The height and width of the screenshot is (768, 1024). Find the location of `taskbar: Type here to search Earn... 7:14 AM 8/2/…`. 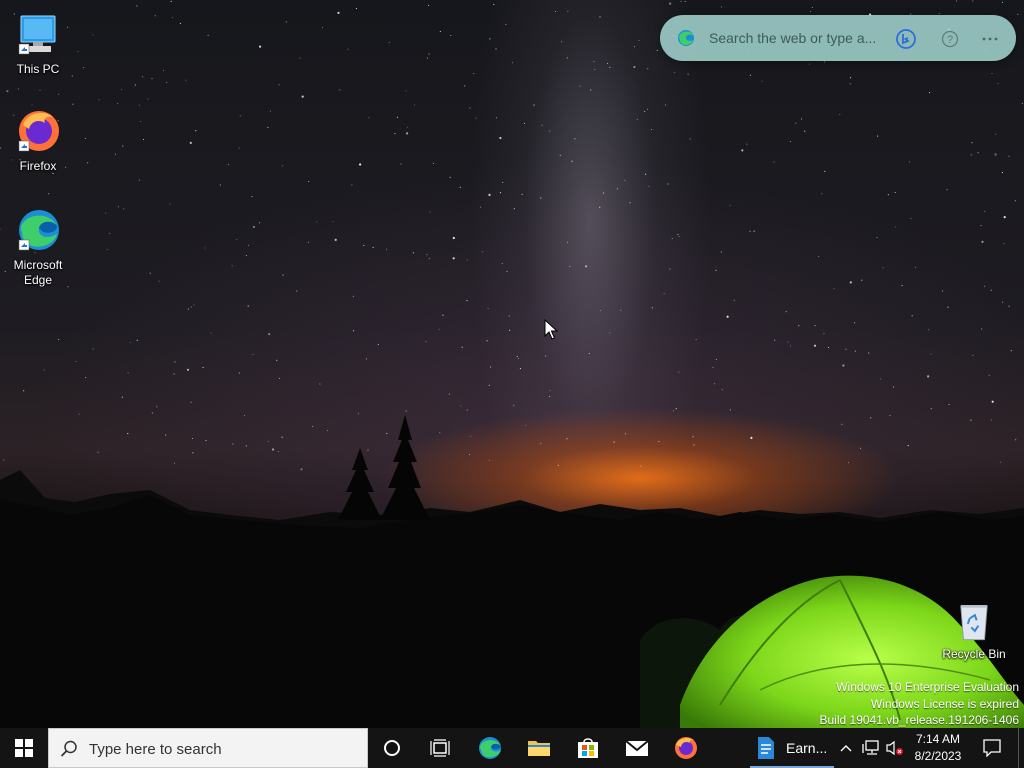

taskbar: Type here to search Earn... 7:14 AM 8/2/… is located at coordinates (512, 748).